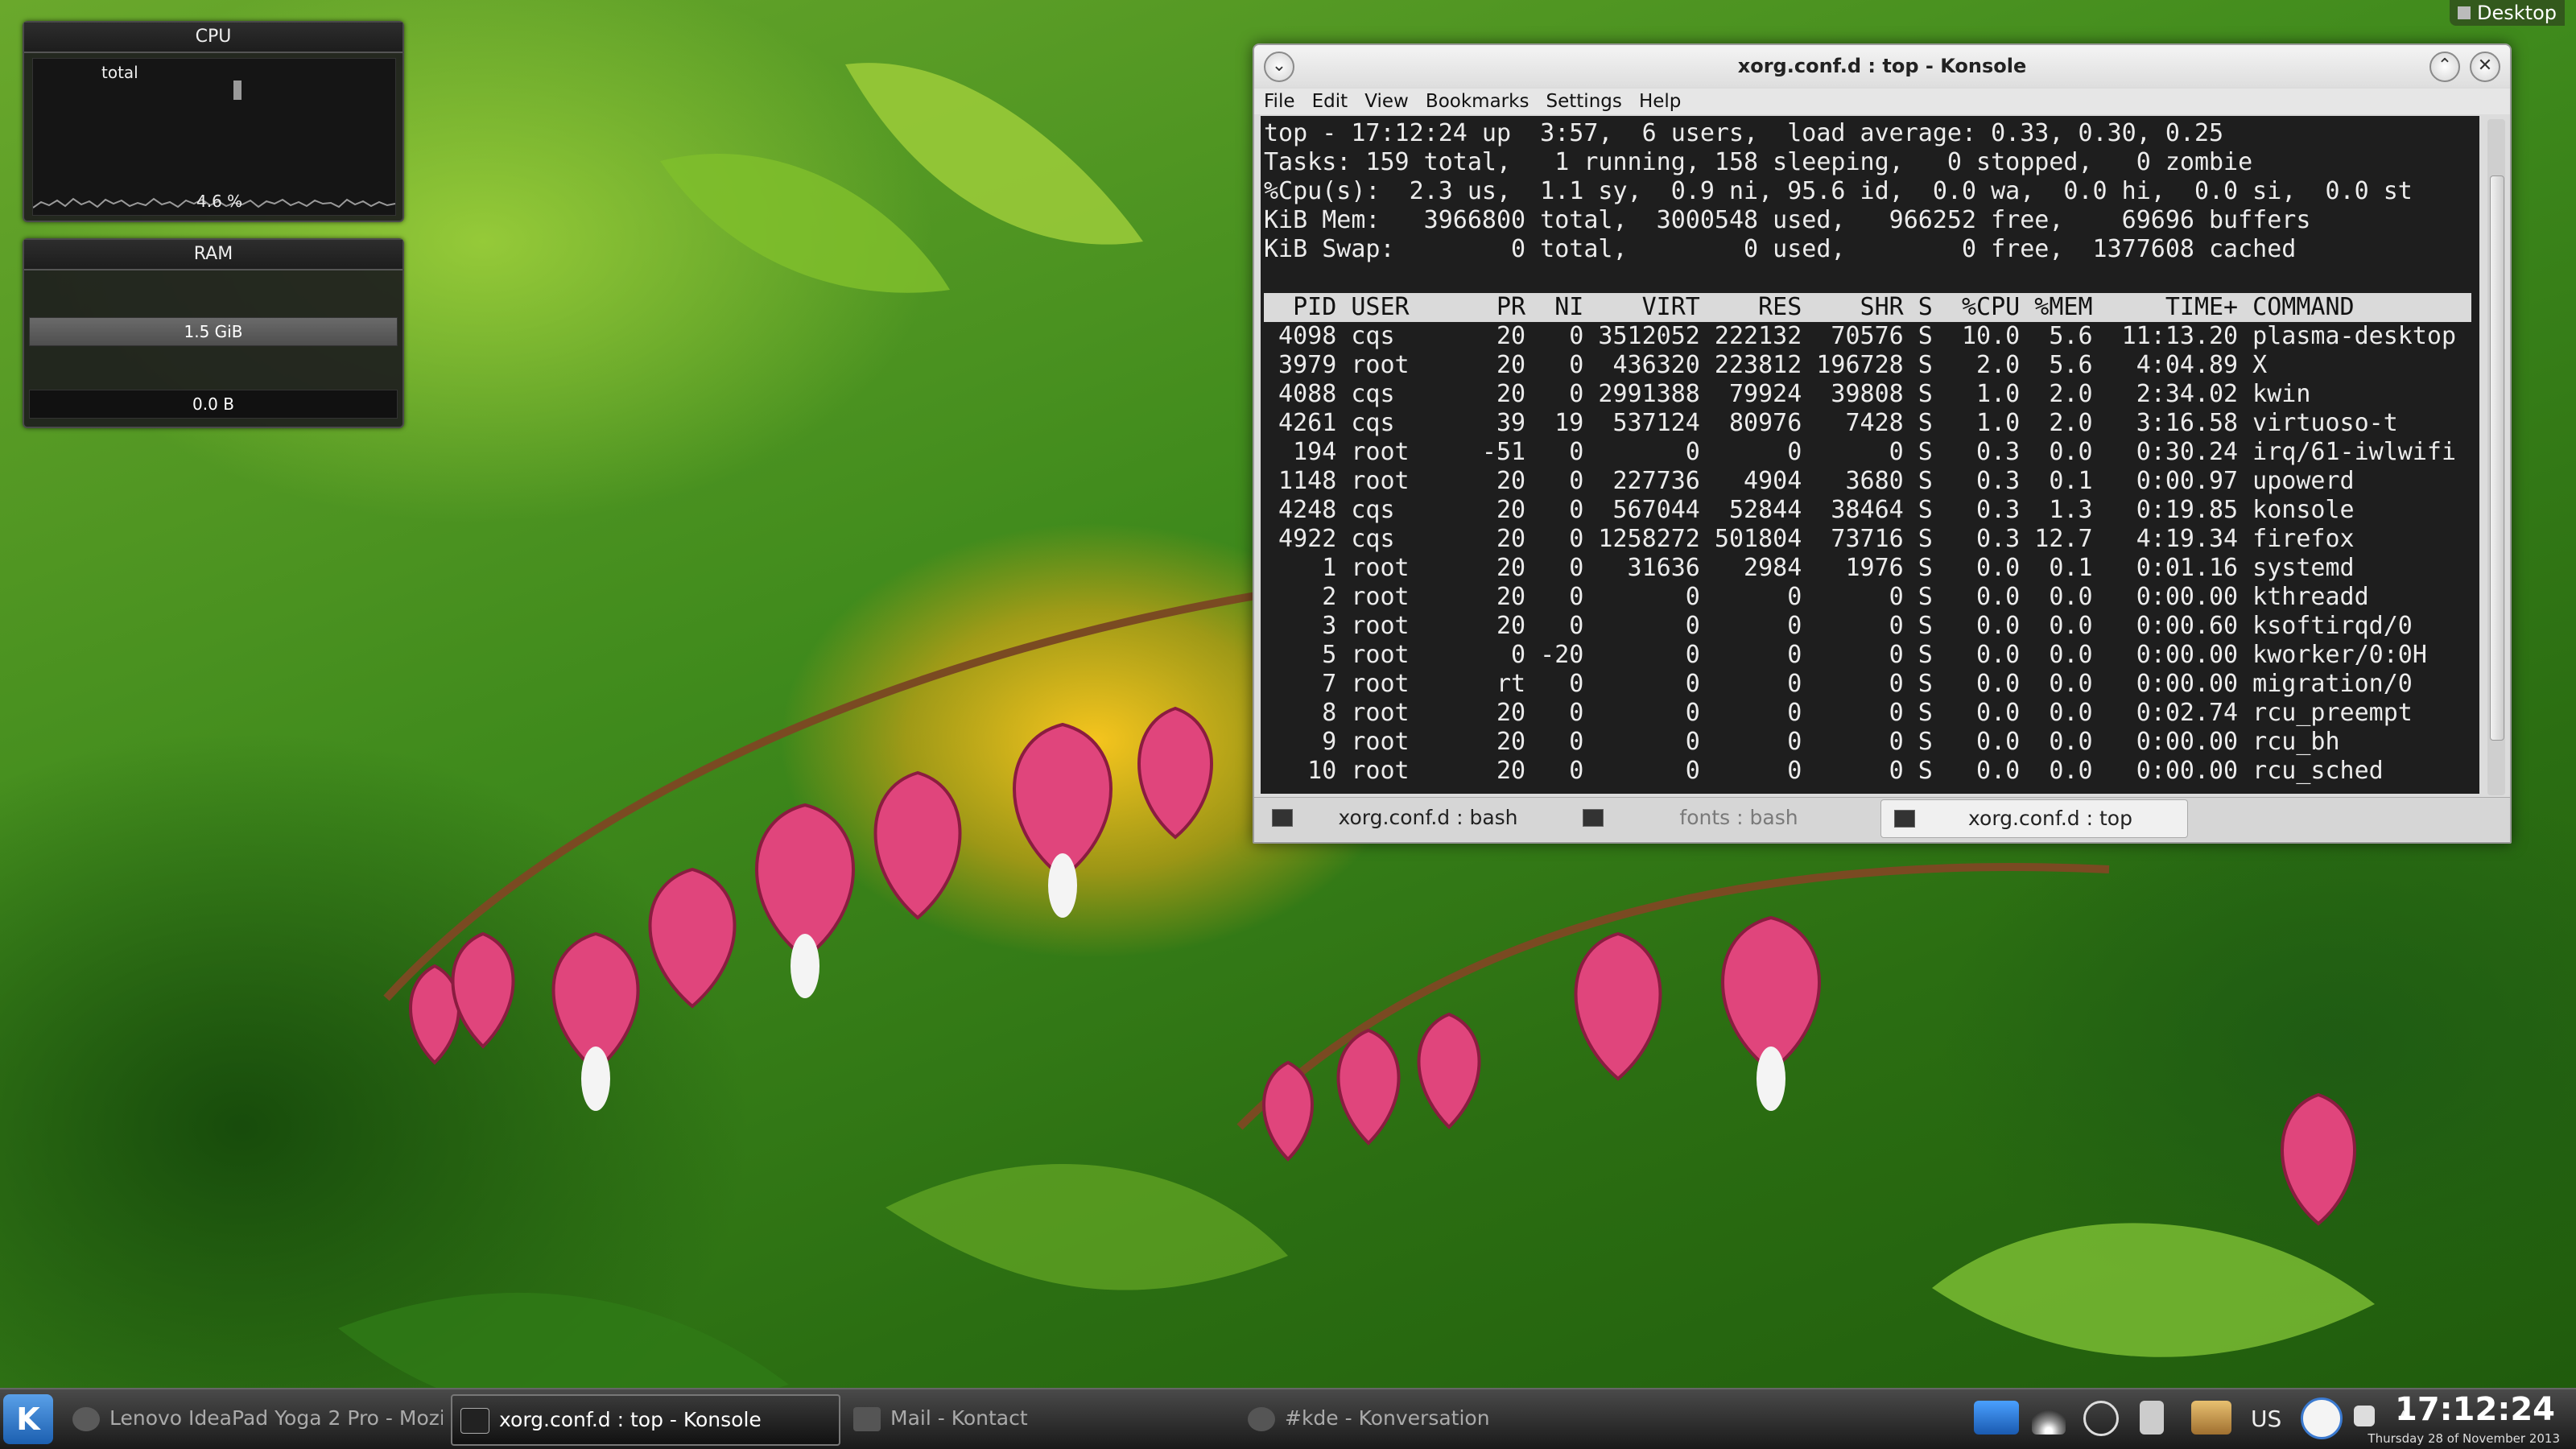 The height and width of the screenshot is (1449, 2576). Describe the element at coordinates (630, 1419) in the screenshot. I see `task-label: xorg.conf.d : top - Konsole` at that location.